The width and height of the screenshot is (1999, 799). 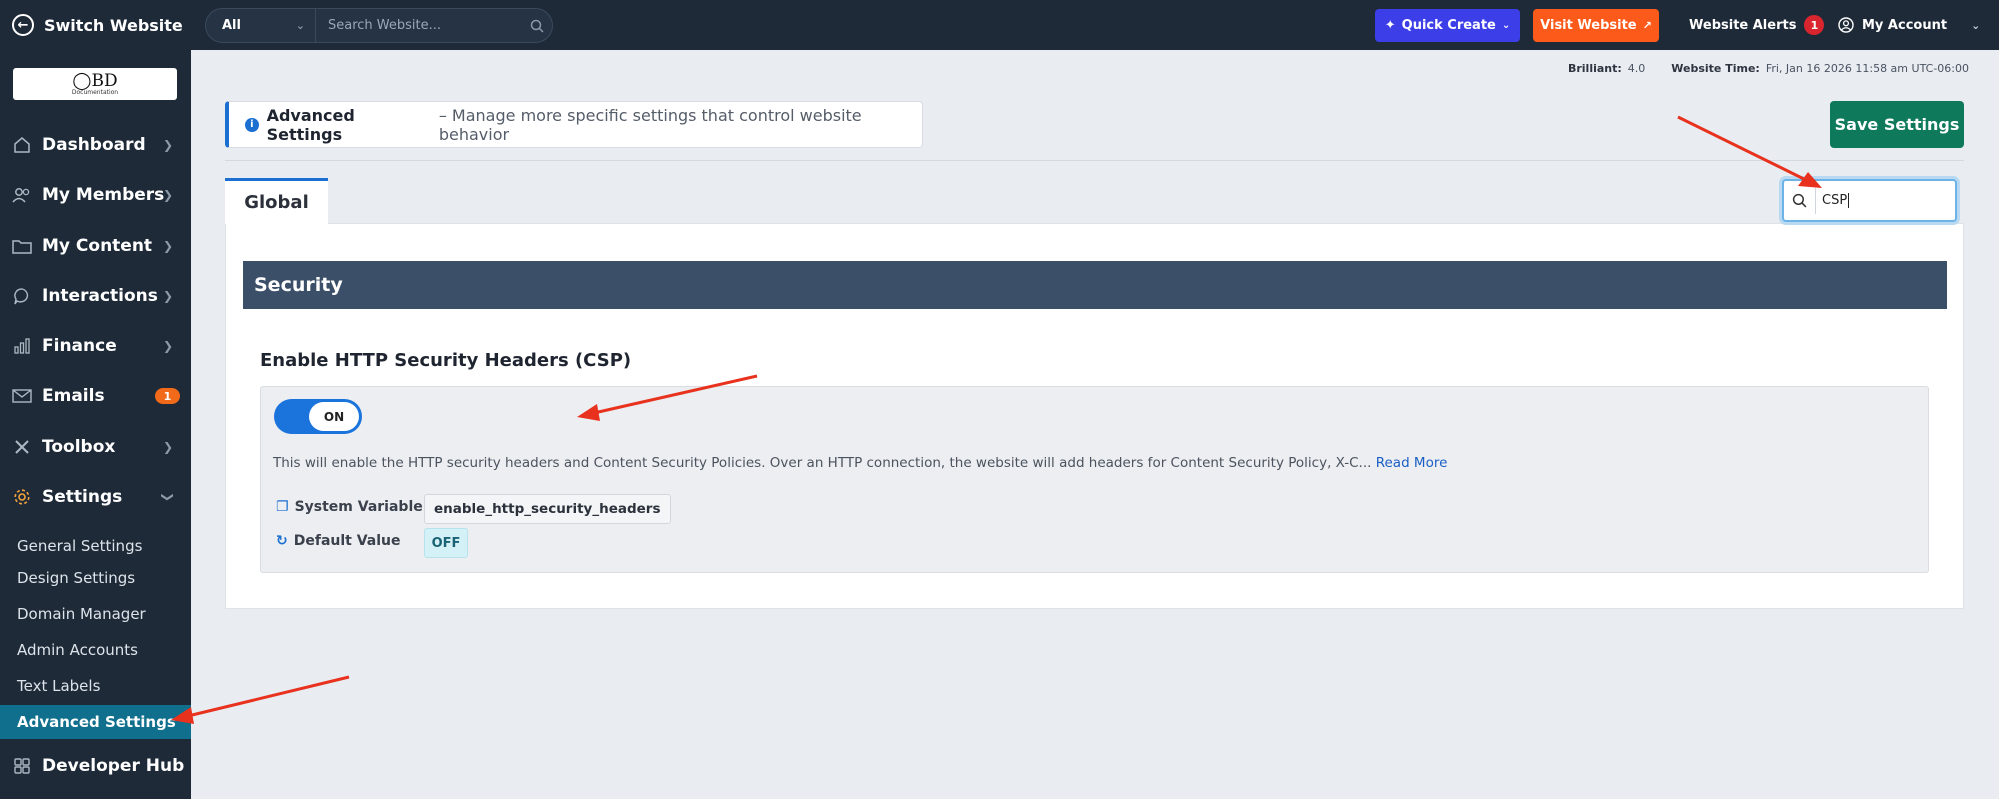 What do you see at coordinates (95, 722) in the screenshot?
I see `sidebar-sub-advanced-settings: Advanced Settings` at bounding box center [95, 722].